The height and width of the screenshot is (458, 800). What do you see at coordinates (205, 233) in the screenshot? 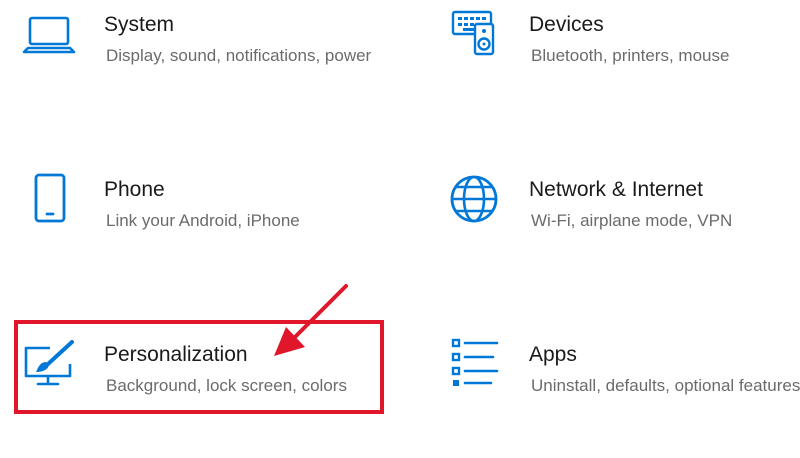
I see `settings-tile-phone: Phone Link your Android, iPhone` at bounding box center [205, 233].